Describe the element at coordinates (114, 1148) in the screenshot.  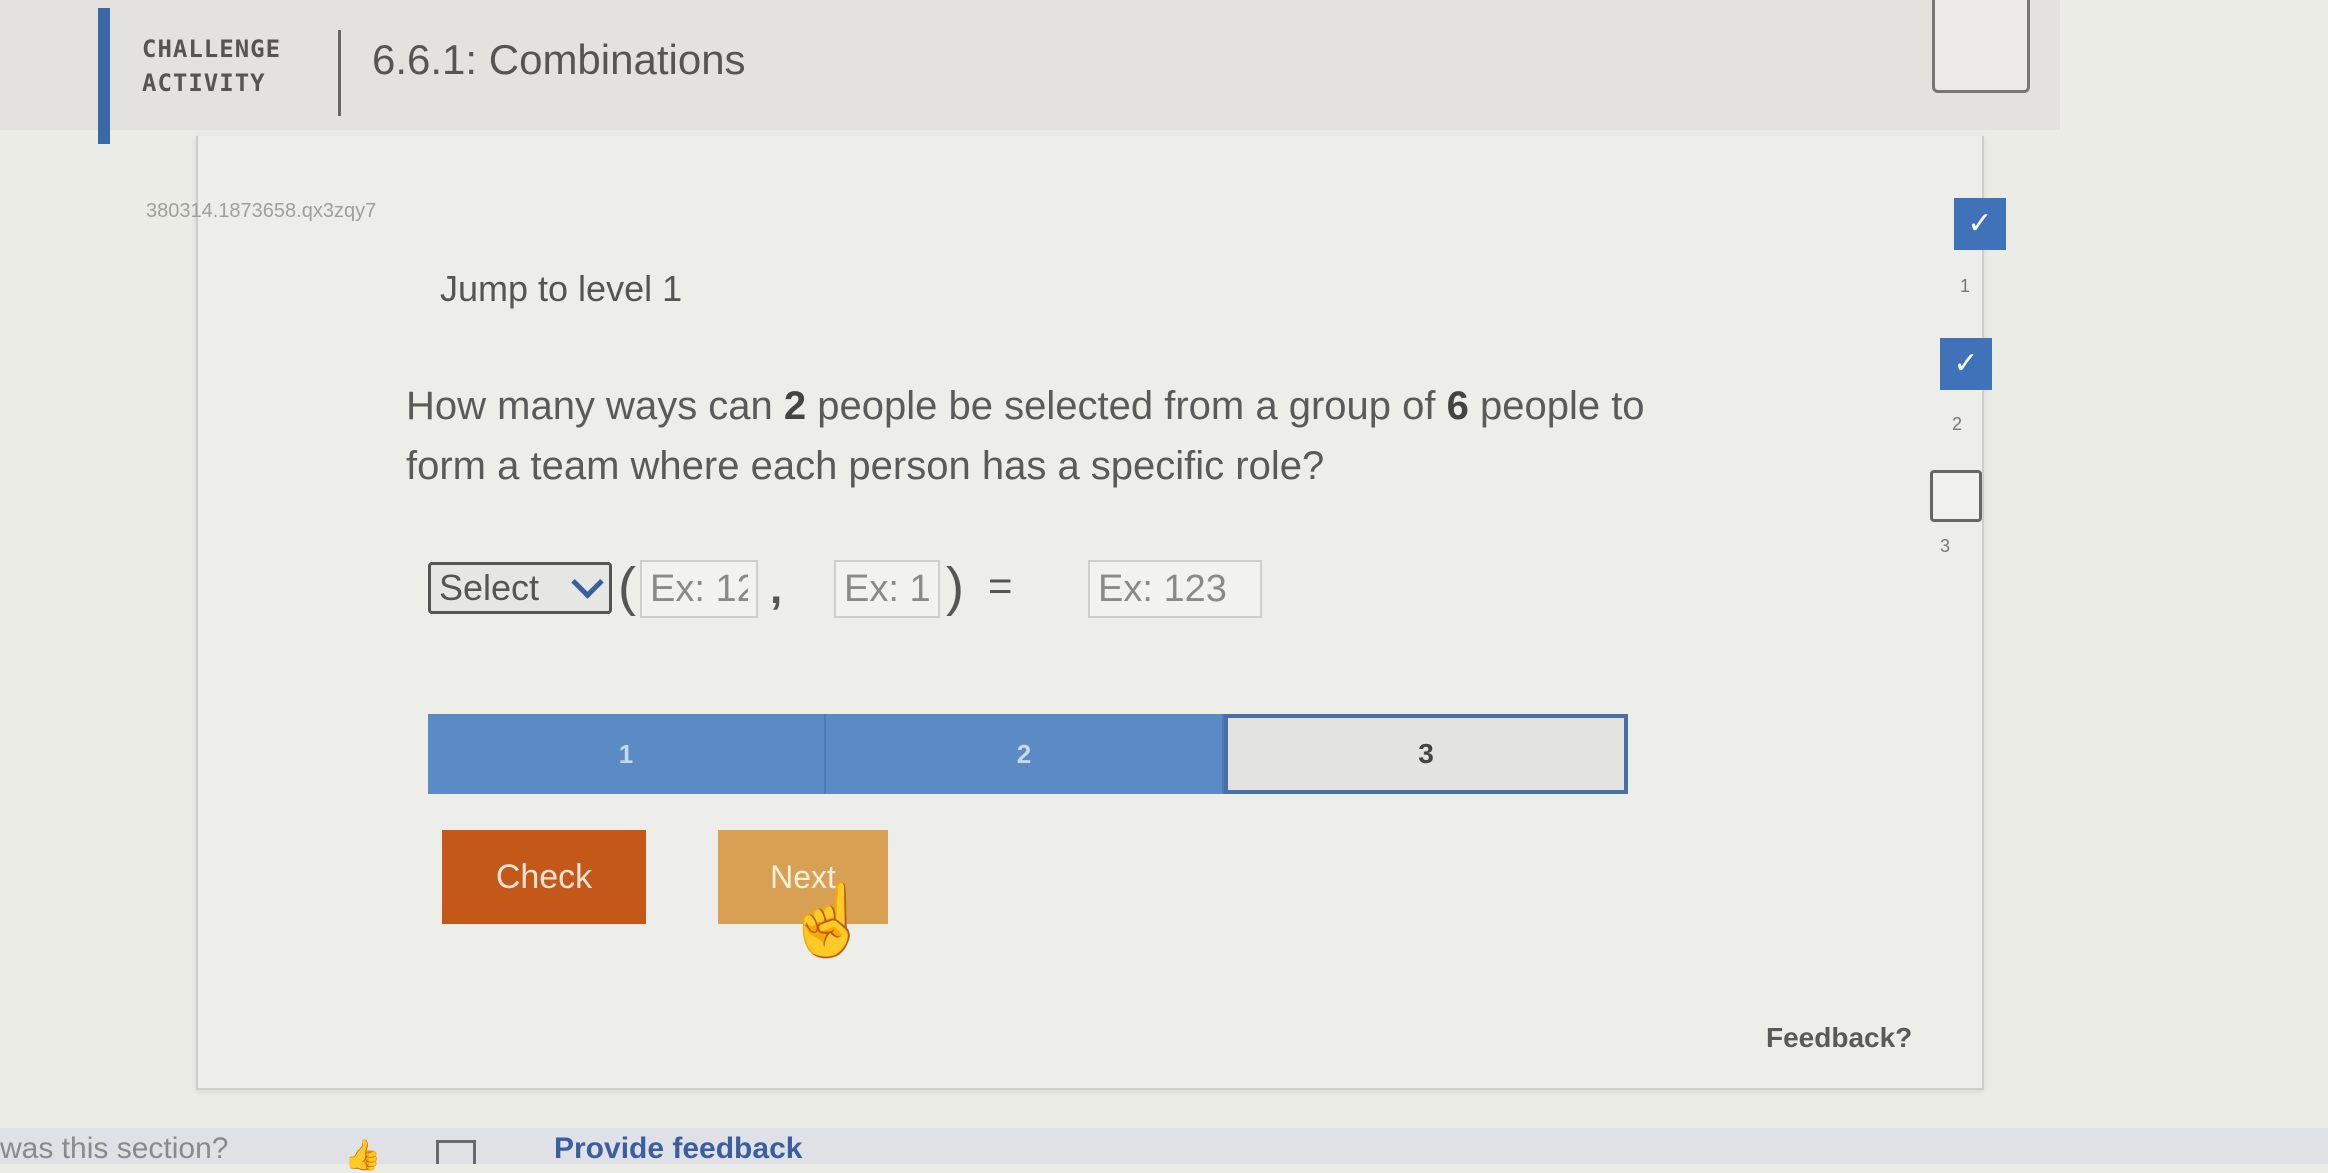
I see `section-feedback-prompt: was this section?` at that location.